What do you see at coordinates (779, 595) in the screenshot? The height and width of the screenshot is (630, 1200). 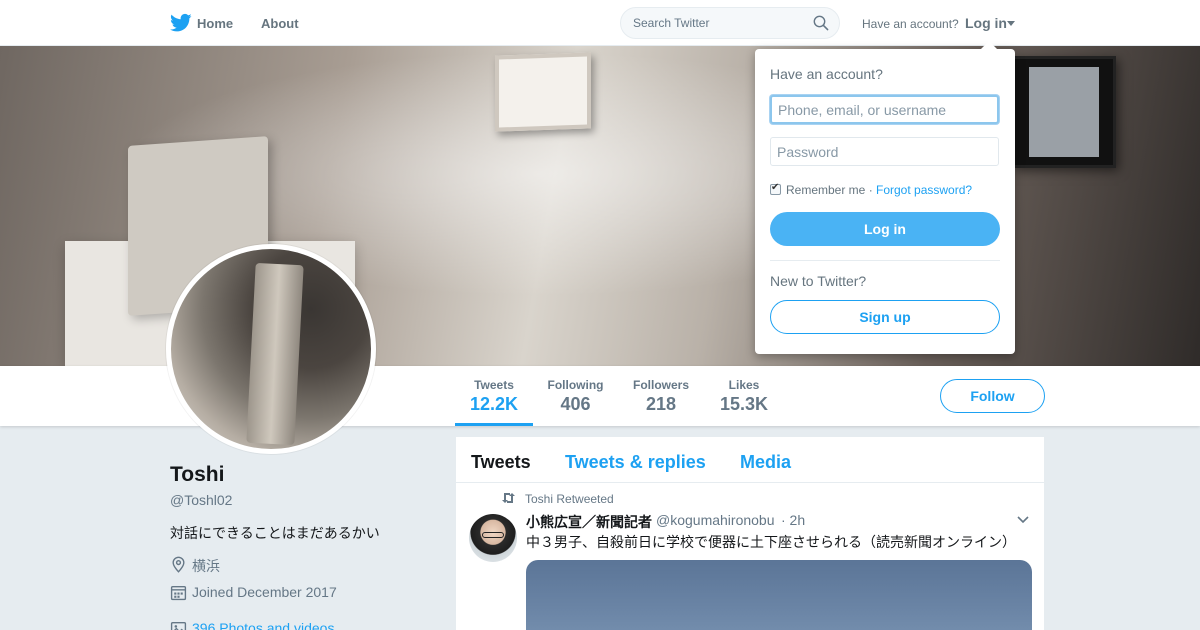 I see `tweet-media-image` at bounding box center [779, 595].